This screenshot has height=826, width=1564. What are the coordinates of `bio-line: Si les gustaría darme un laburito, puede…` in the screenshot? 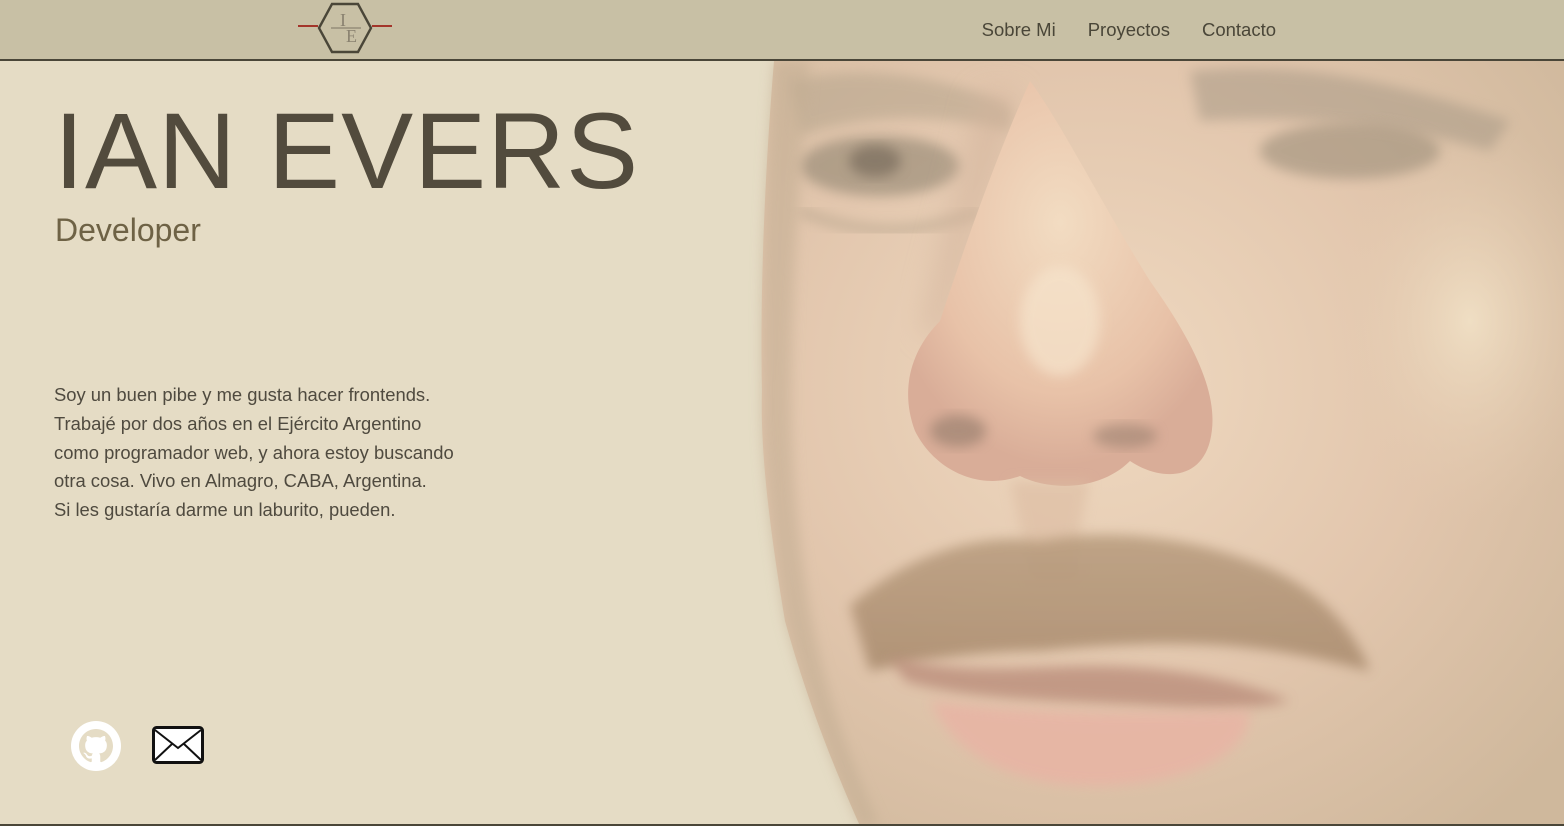 It's located at (225, 510).